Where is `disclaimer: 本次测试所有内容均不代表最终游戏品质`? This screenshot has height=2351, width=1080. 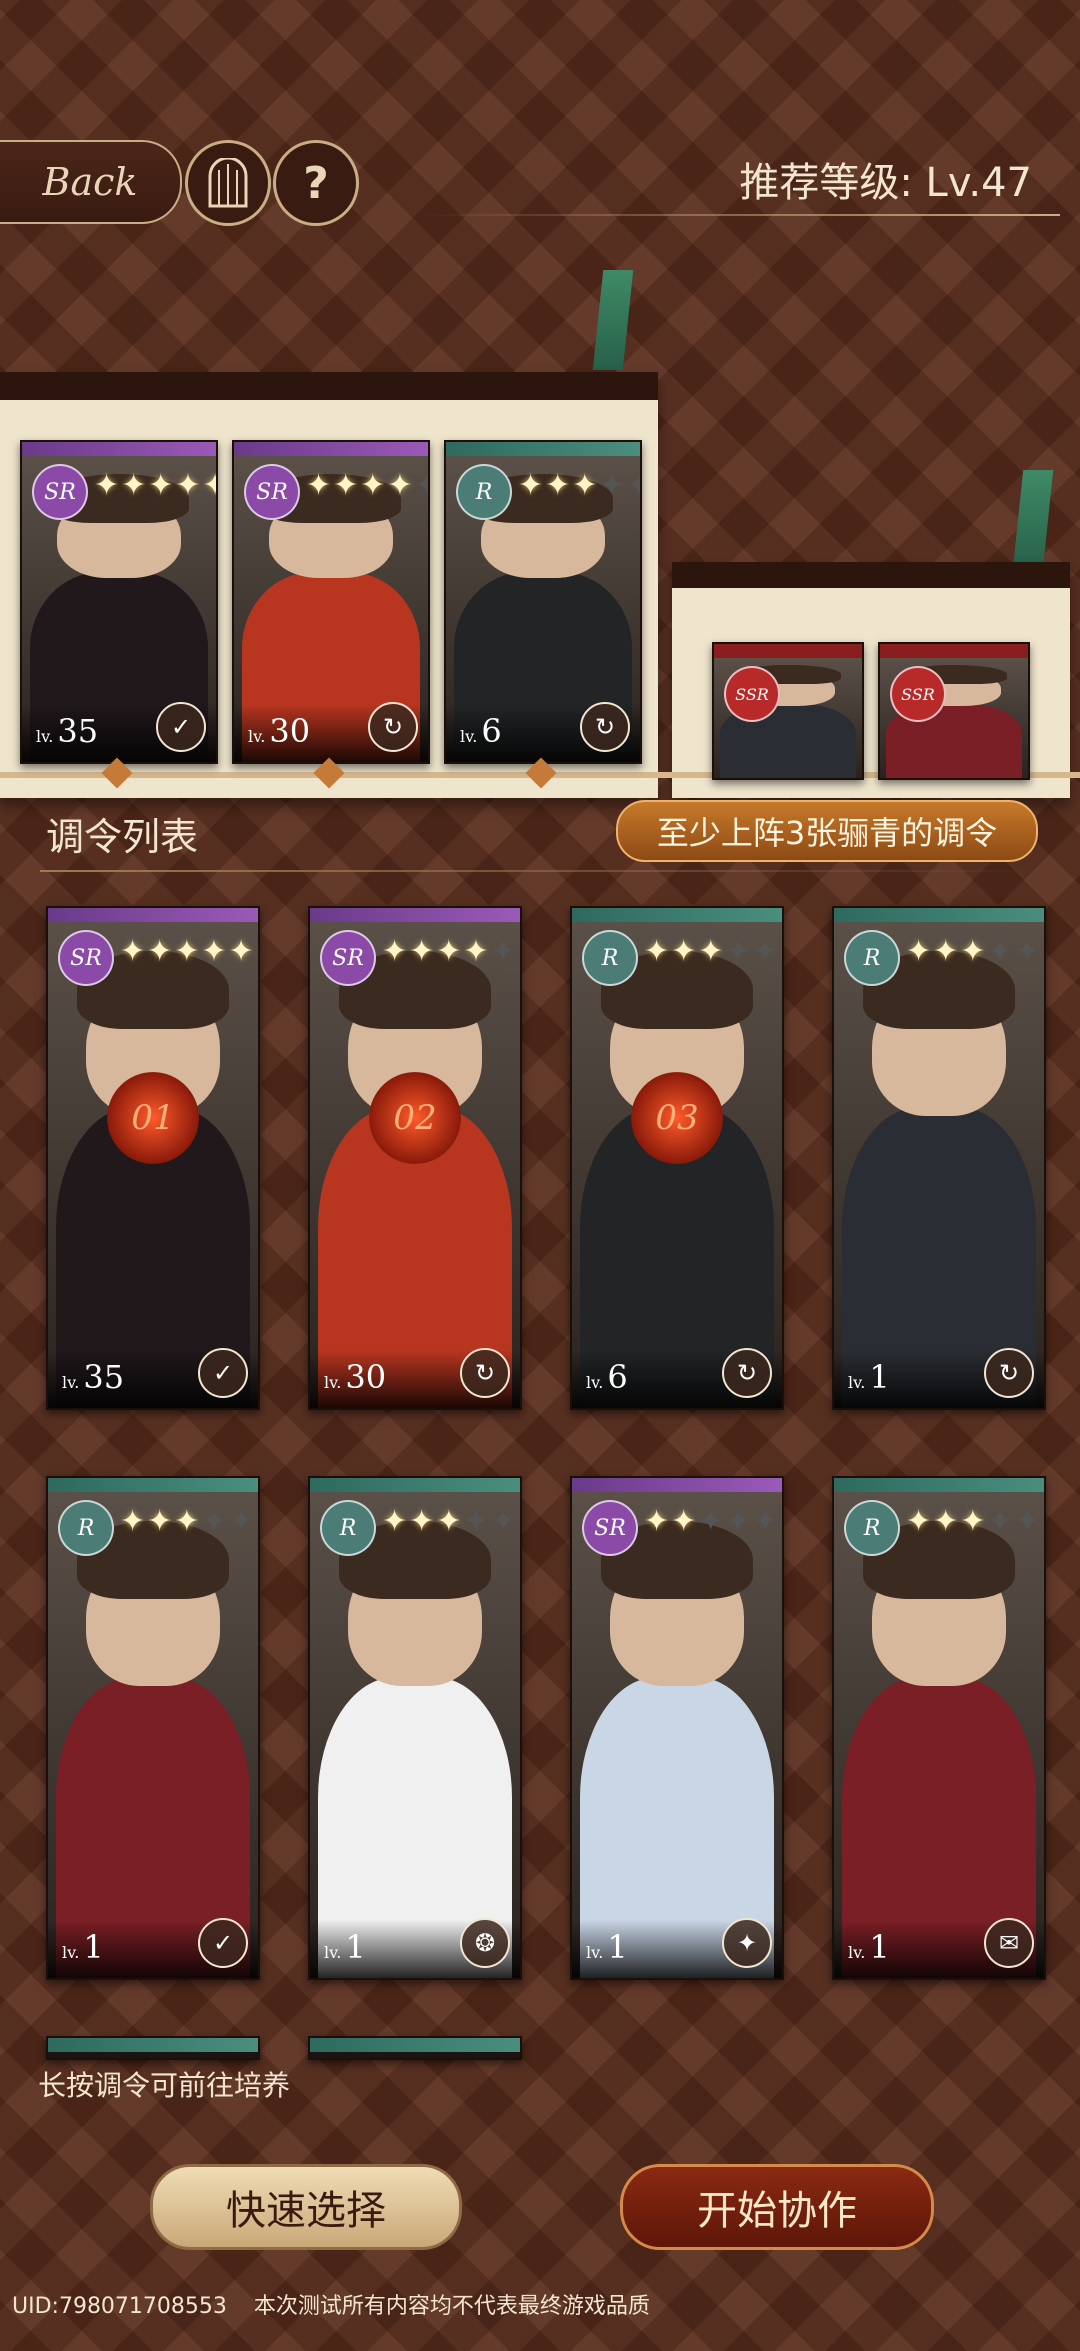
disclaimer: 本次测试所有内容均不代表最终游戏品质 is located at coordinates (451, 2306).